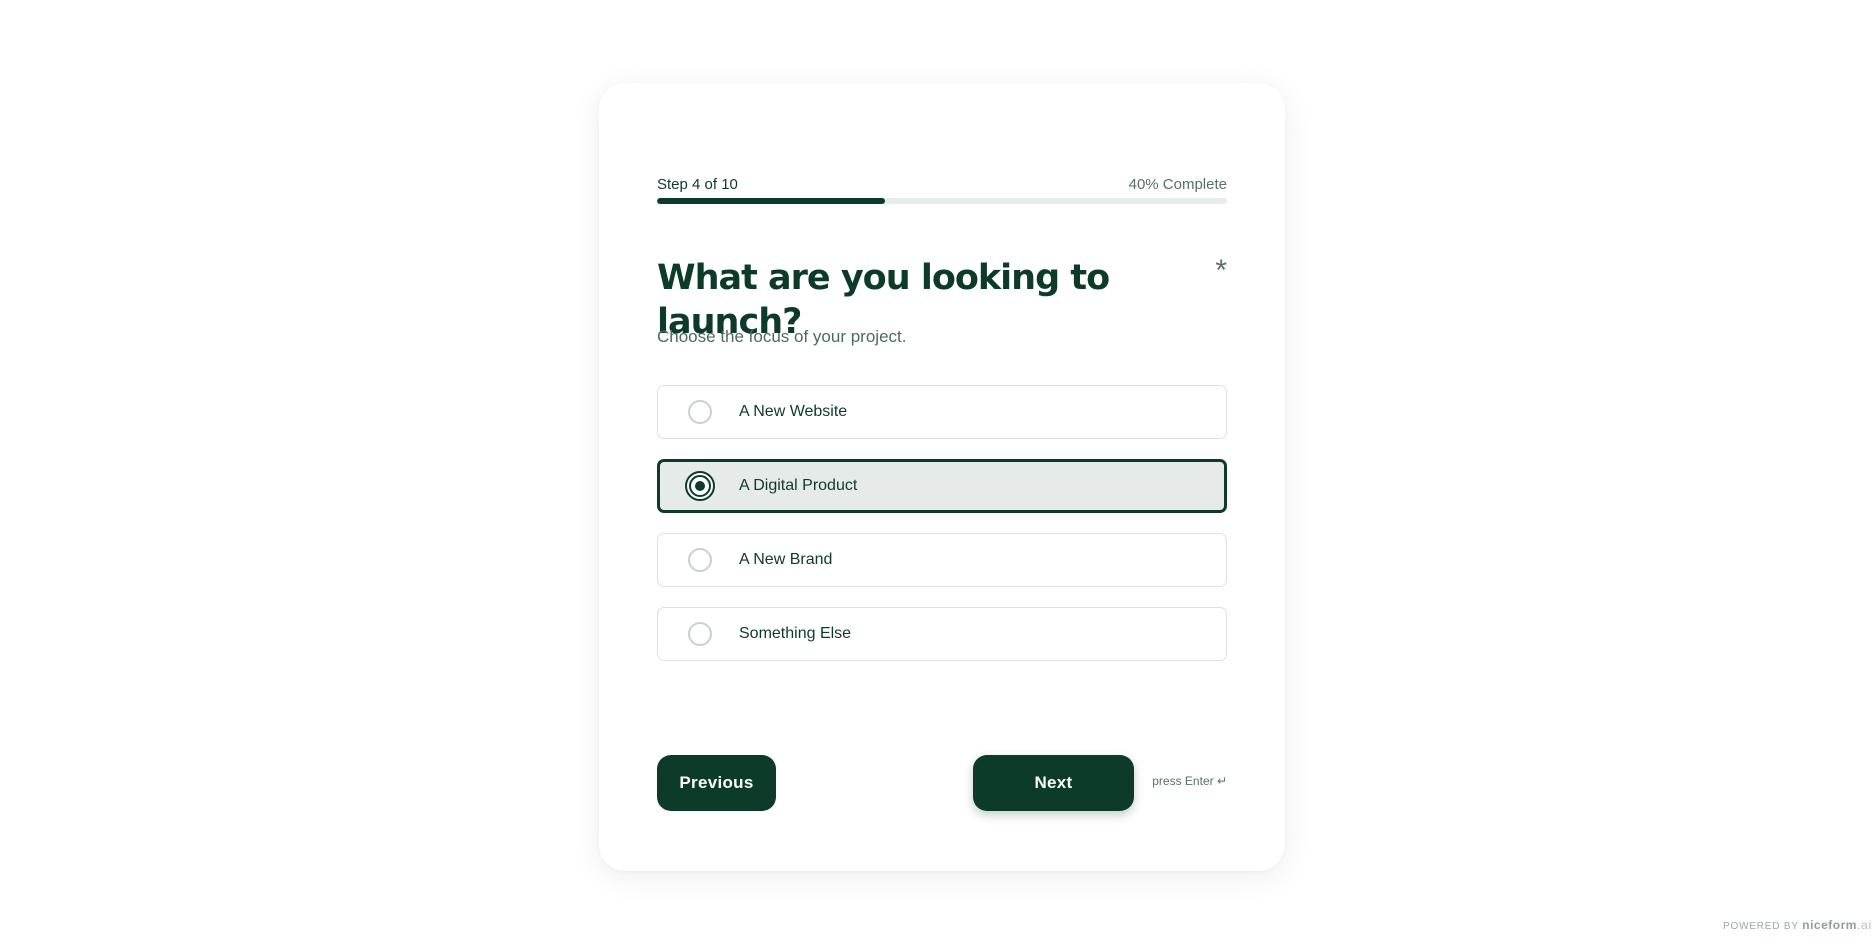  I want to click on form-navigation: Previous Next press Enter ↵, so click(942, 783).